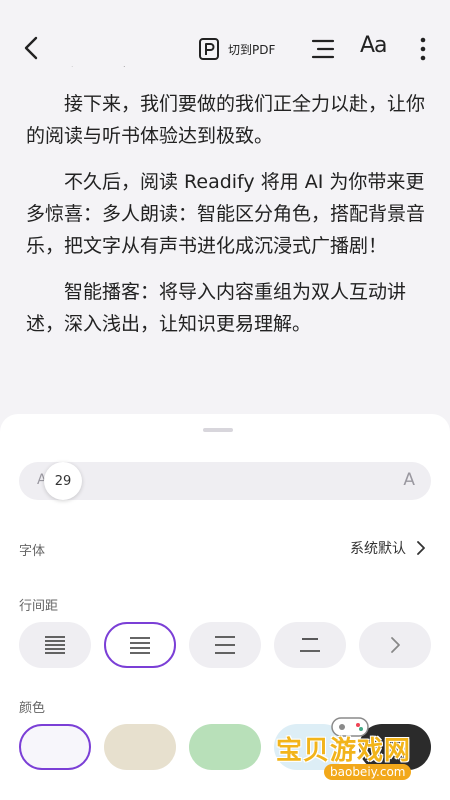 The width and height of the screenshot is (450, 800). I want to click on font-size-slider: A A 29, so click(225, 481).